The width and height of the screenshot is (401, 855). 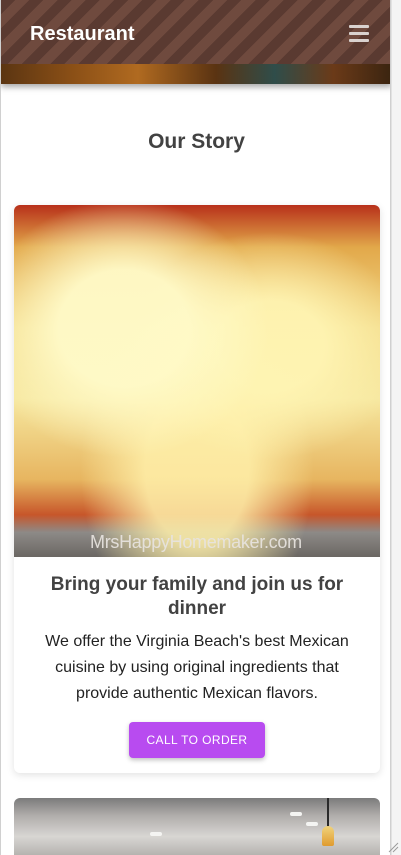 What do you see at coordinates (396, 427) in the screenshot?
I see `scrollbar` at bounding box center [396, 427].